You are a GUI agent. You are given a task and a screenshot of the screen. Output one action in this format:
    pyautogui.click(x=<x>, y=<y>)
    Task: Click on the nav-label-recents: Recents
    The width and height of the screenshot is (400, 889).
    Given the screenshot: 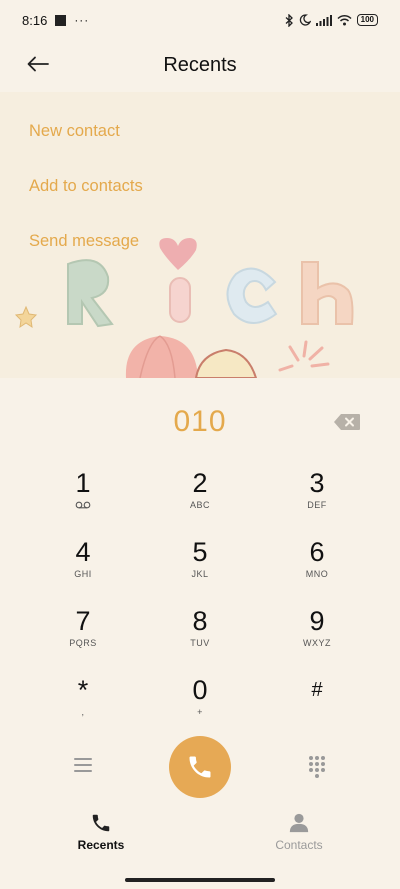 What is the action you would take?
    pyautogui.click(x=101, y=845)
    